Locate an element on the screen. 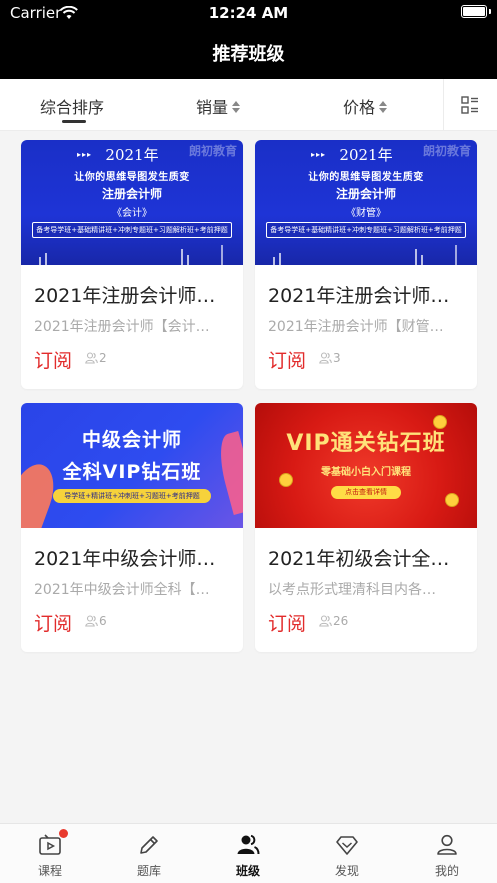 The image size is (497, 883). tab-label: 发现 is located at coordinates (346, 871).